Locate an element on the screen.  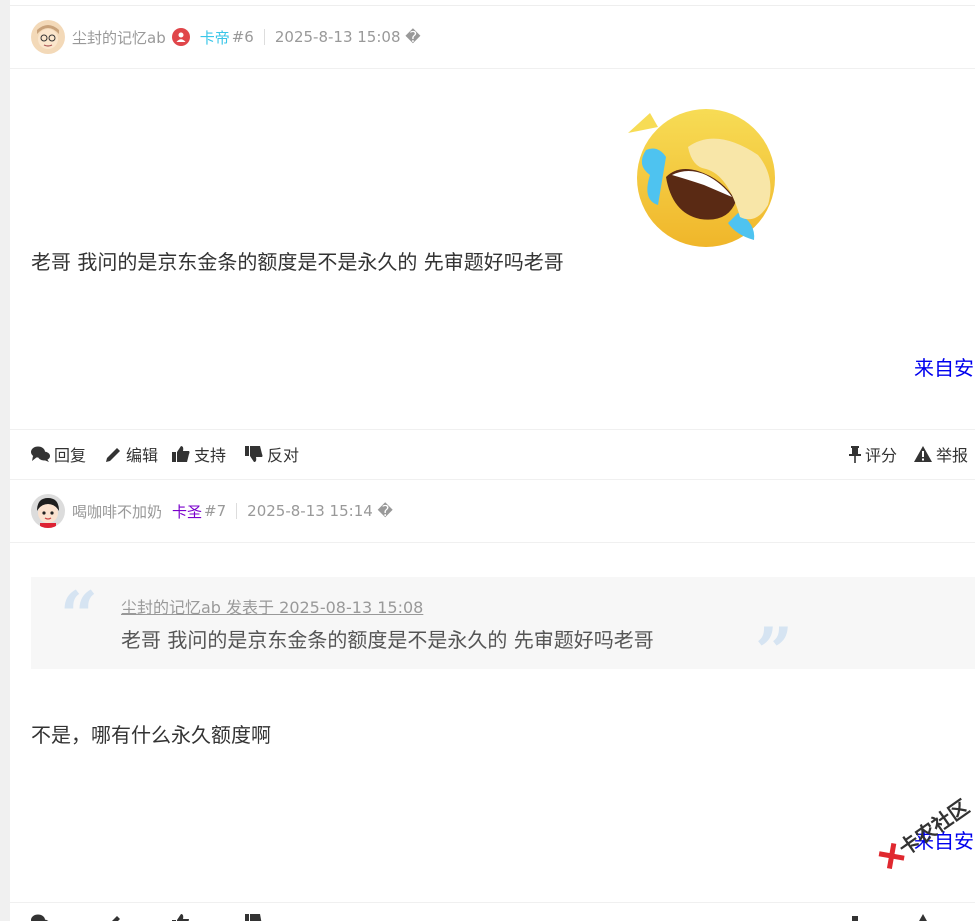
rate-button: 评分 is located at coordinates (873, 454).